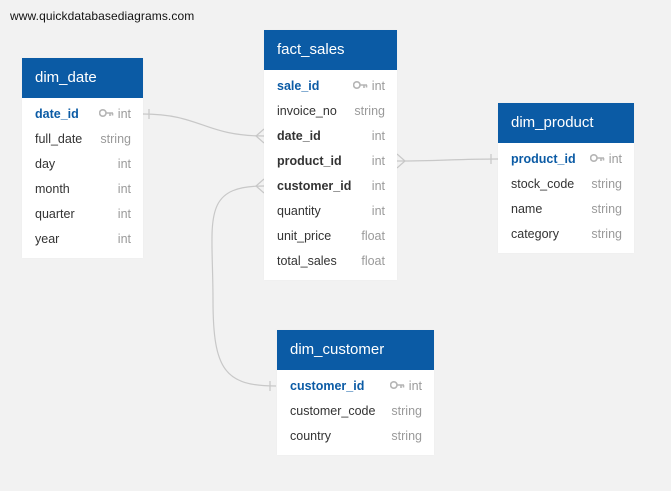  Describe the element at coordinates (310, 436) in the screenshot. I see `column-name: country` at that location.